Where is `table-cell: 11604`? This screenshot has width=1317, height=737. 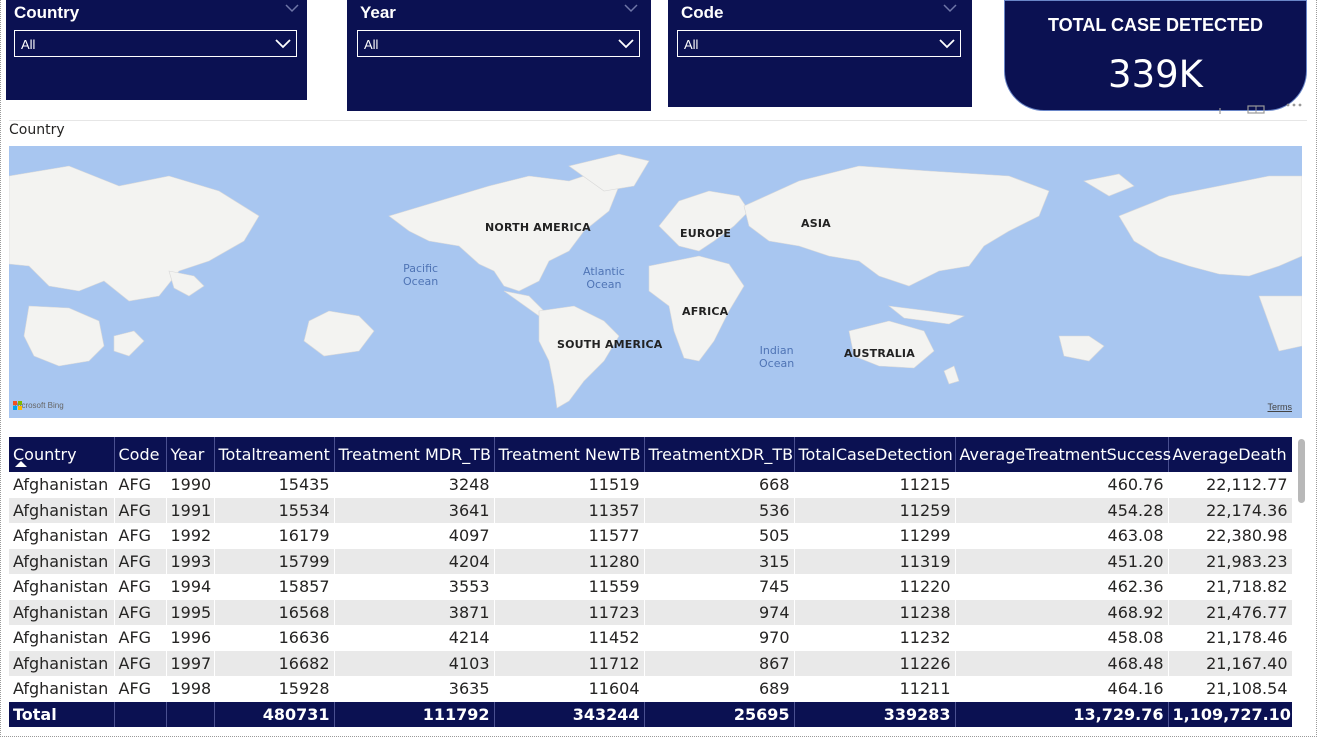
table-cell: 11604 is located at coordinates (569, 689).